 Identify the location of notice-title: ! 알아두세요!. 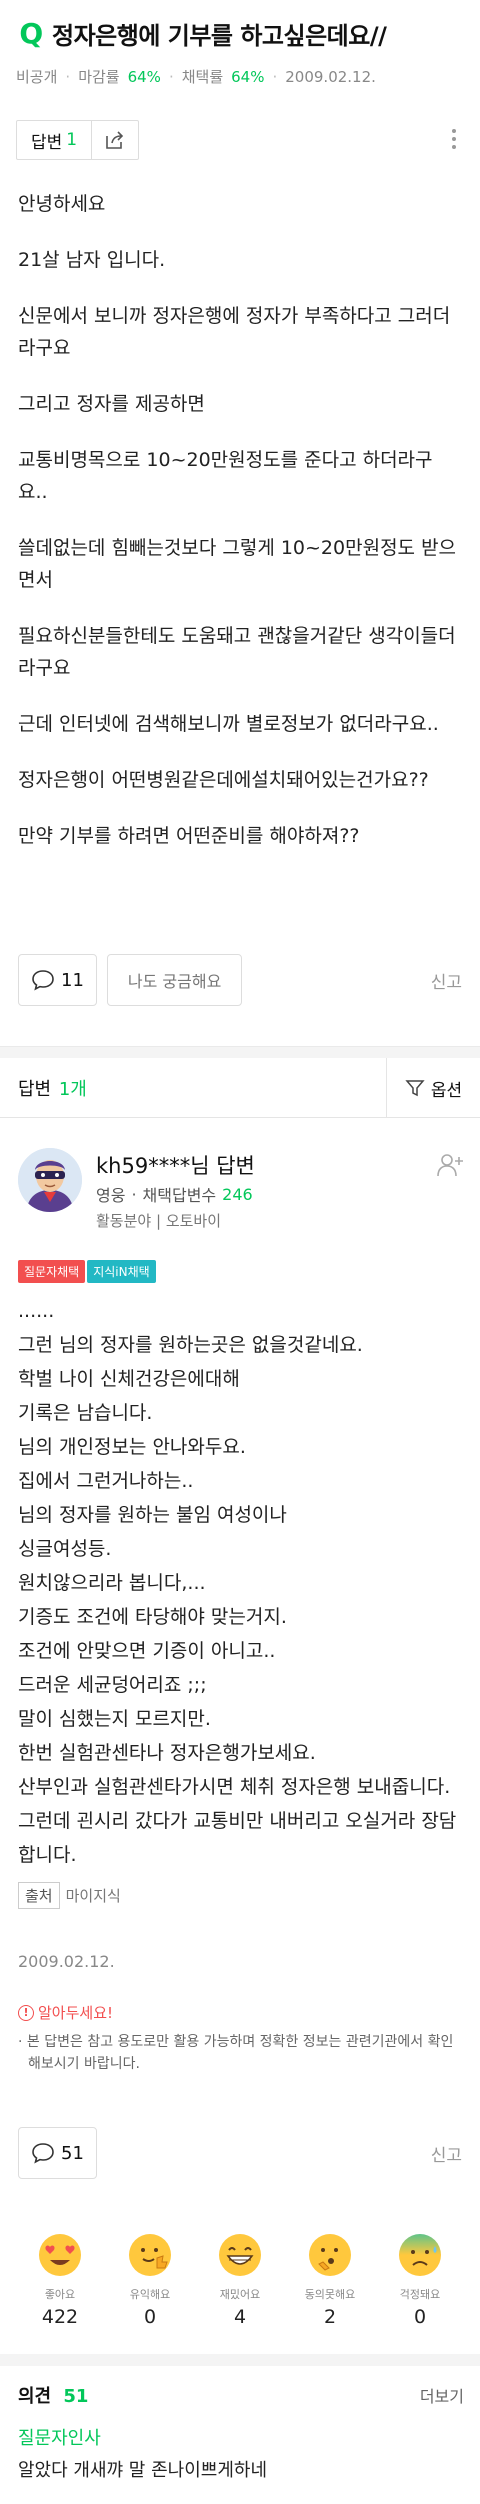
(240, 2012).